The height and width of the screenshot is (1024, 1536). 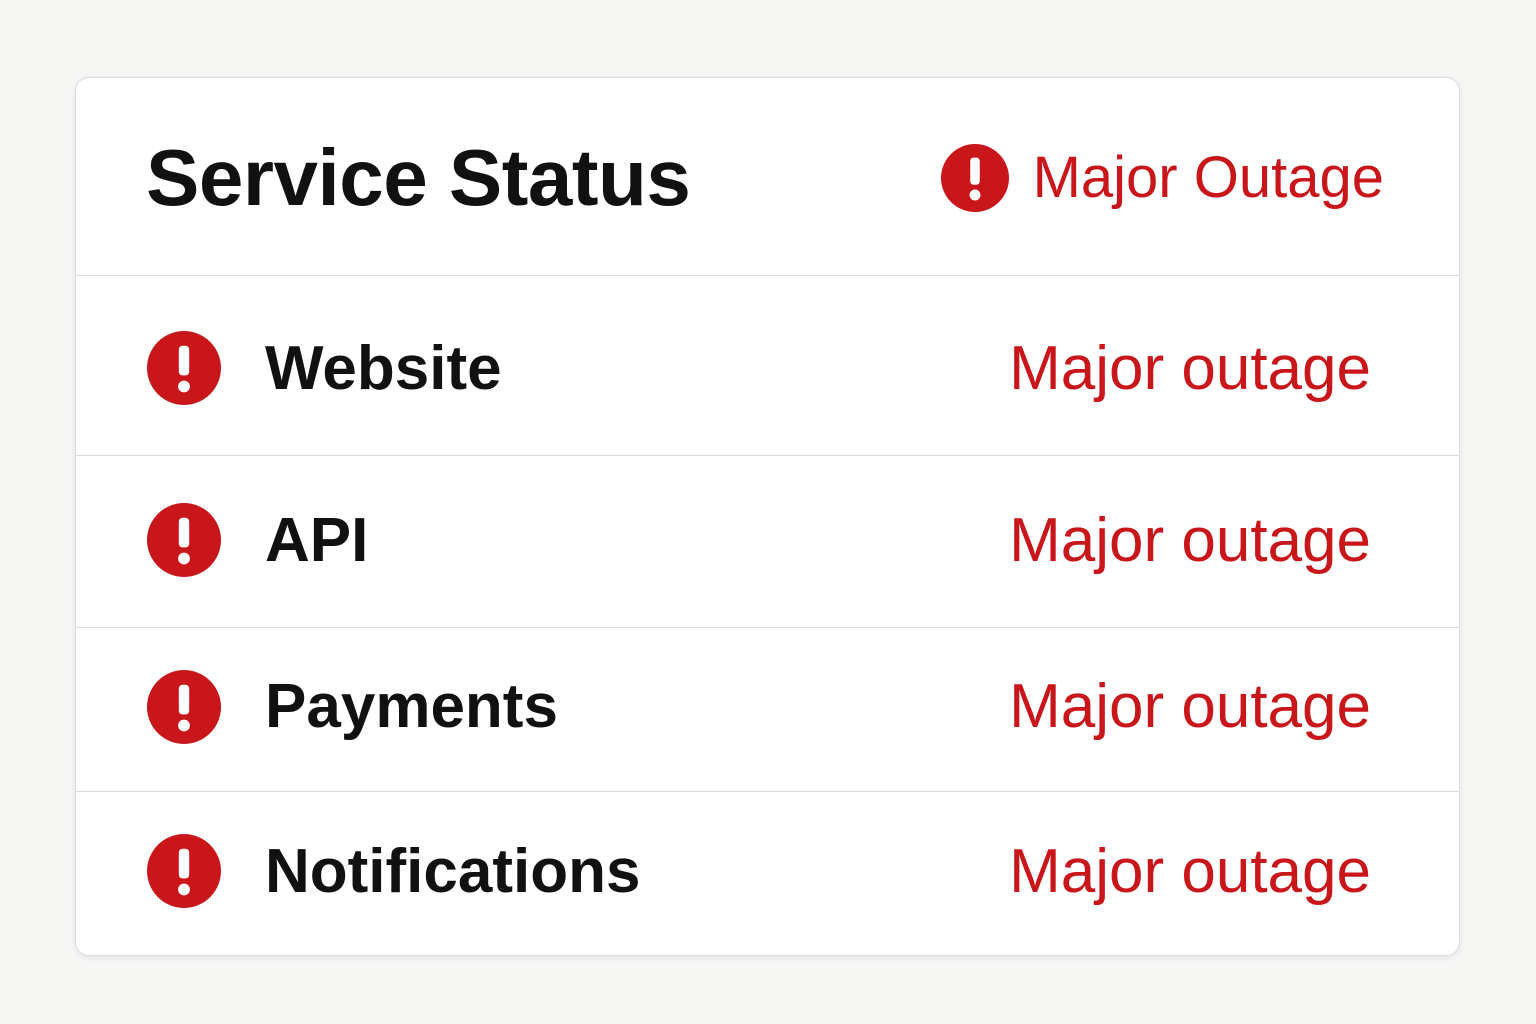 I want to click on page-title: Service Status, so click(x=418, y=177).